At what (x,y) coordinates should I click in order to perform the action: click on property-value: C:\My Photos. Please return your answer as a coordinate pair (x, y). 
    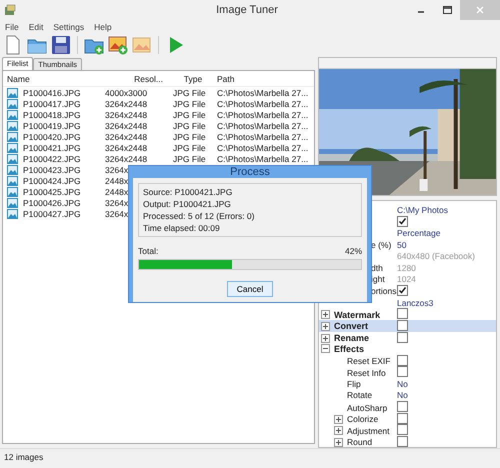
    Looking at the image, I should click on (422, 209).